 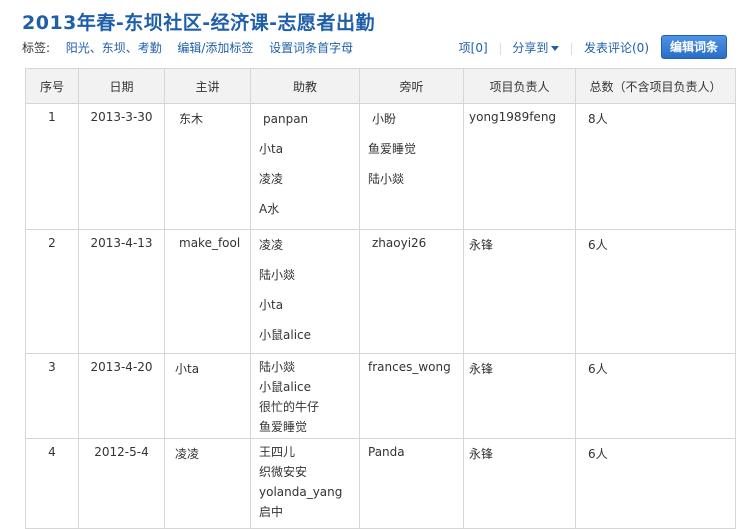 I want to click on auditor-name: 鱼爱睡觉, so click(x=392, y=149).